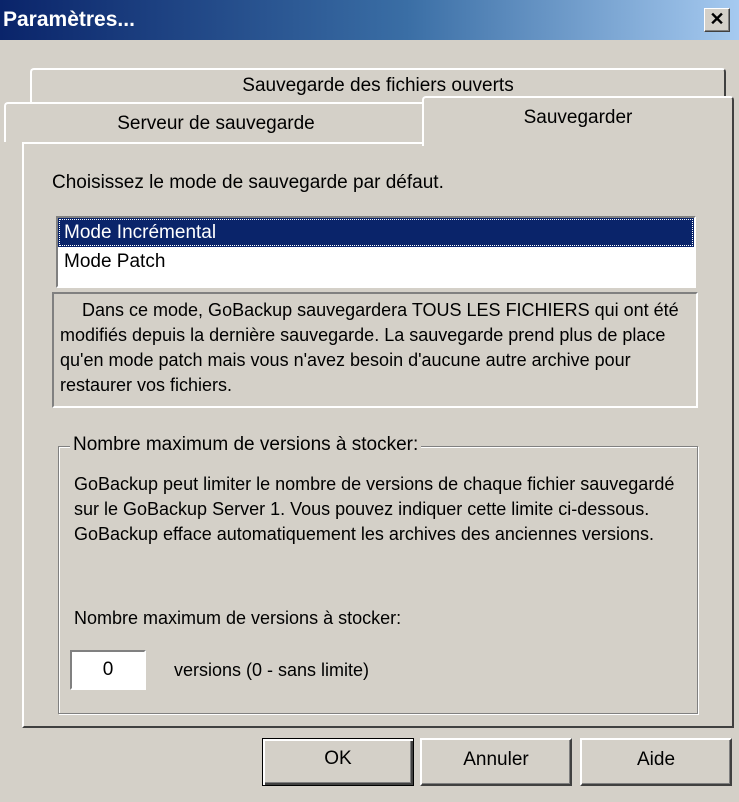  Describe the element at coordinates (656, 762) in the screenshot. I see `help-button: Aide` at that location.